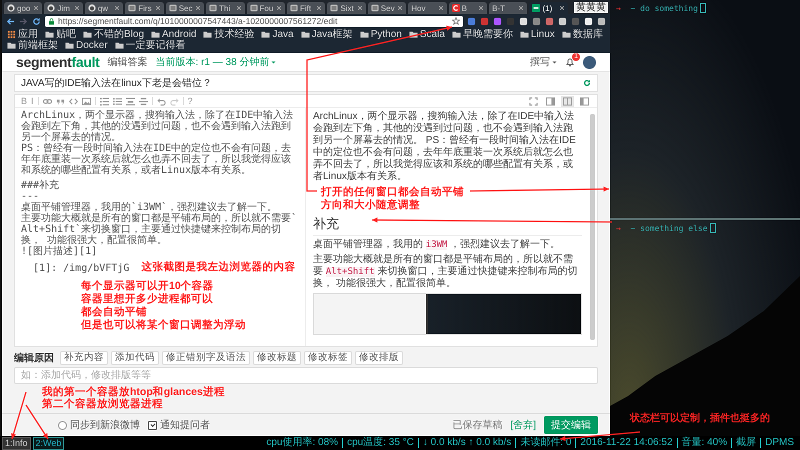  Describe the element at coordinates (570, 62) in the screenshot. I see `bell-icon` at that location.